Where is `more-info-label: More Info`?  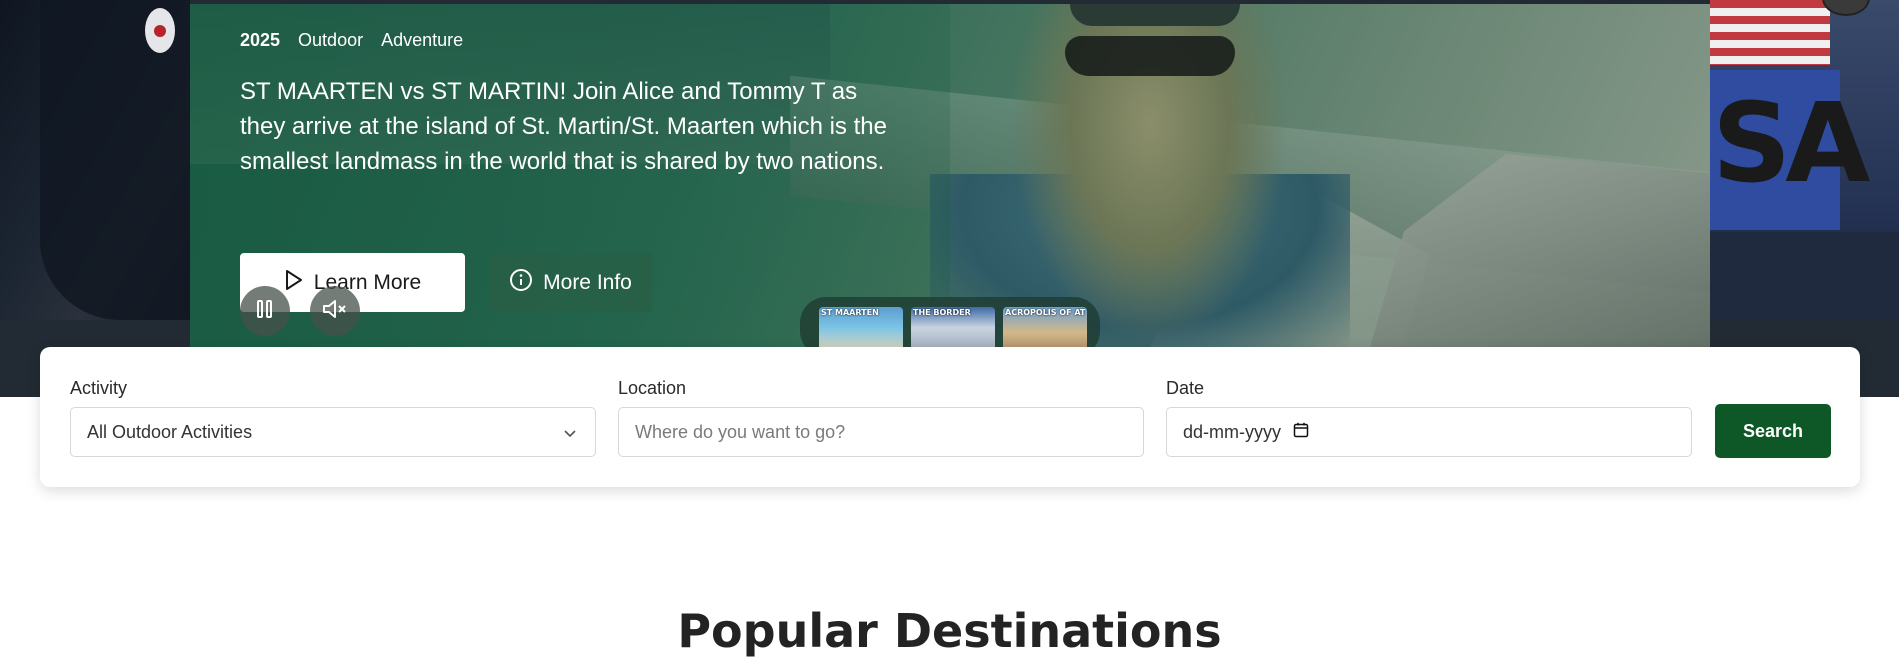 more-info-label: More Info is located at coordinates (587, 282).